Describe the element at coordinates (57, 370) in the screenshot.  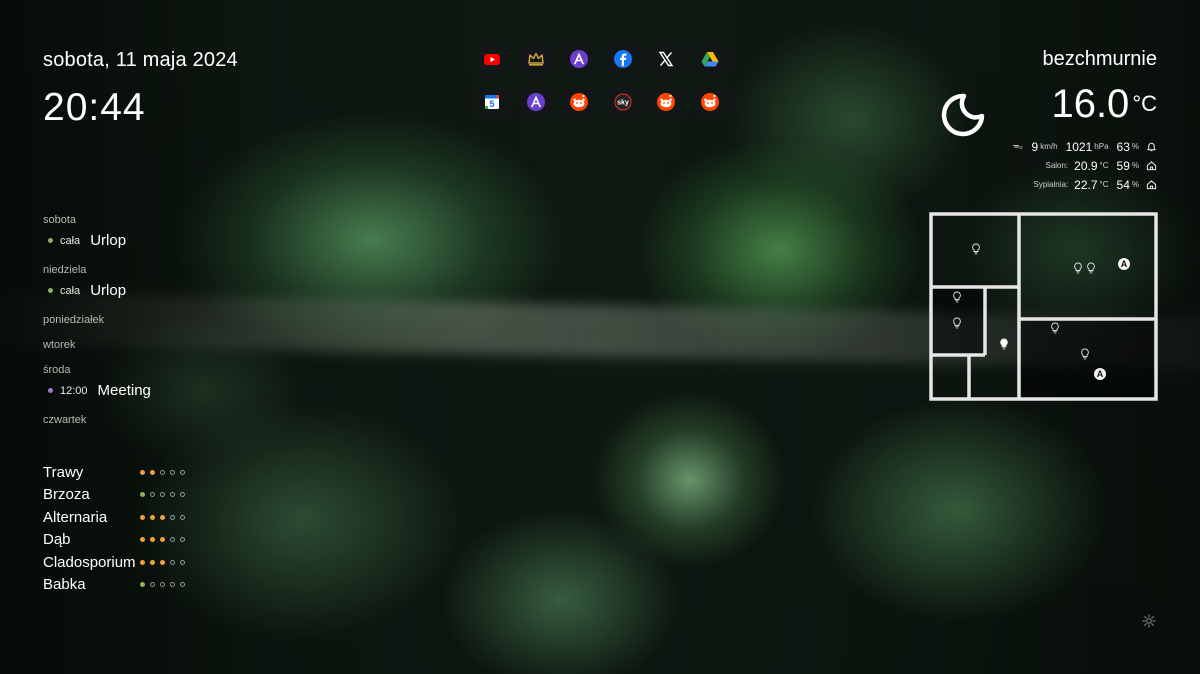
I see `calendar-day-name: środa` at that location.